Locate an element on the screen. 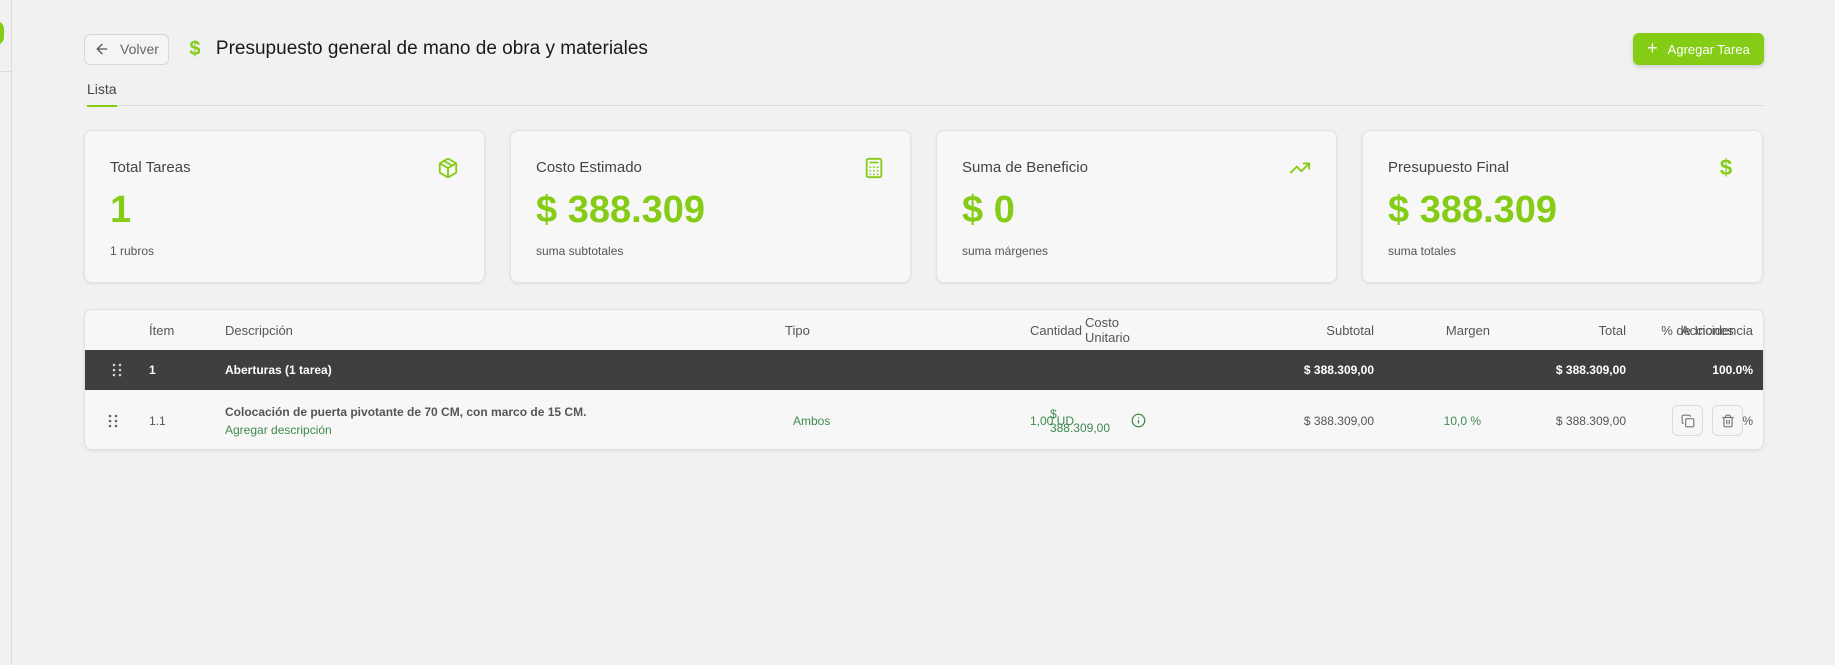 This screenshot has height=665, width=1835. card-label: Suma de Beneficio is located at coordinates (1025, 167).